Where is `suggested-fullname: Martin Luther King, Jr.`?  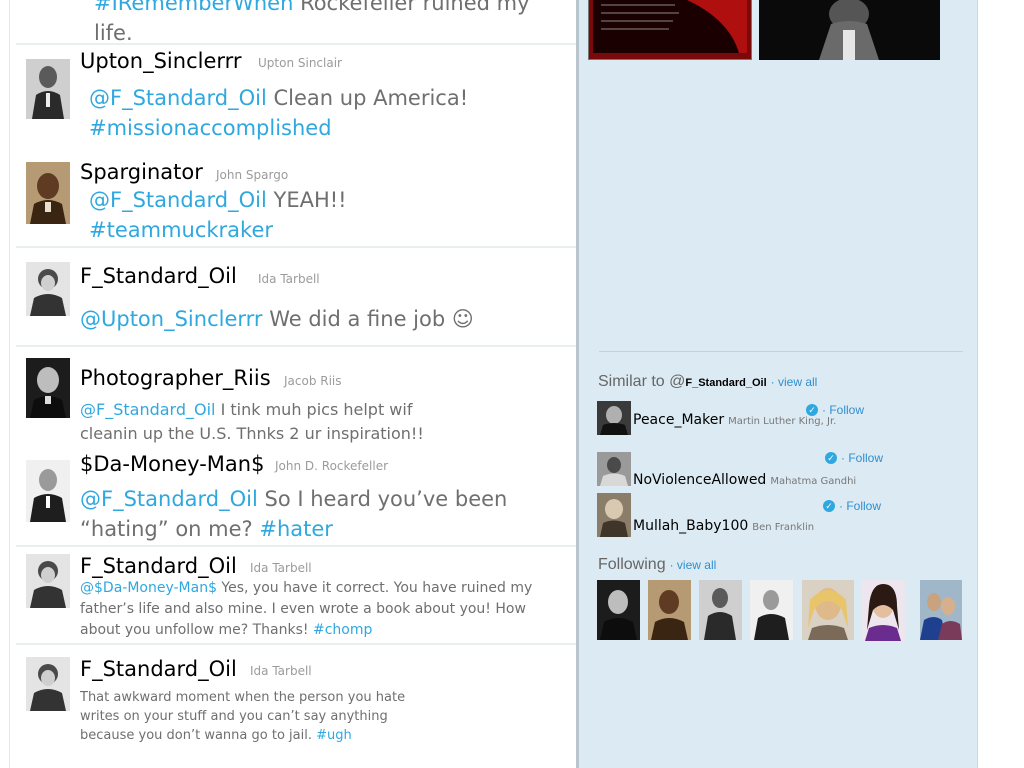 suggested-fullname: Martin Luther King, Jr. is located at coordinates (782, 421).